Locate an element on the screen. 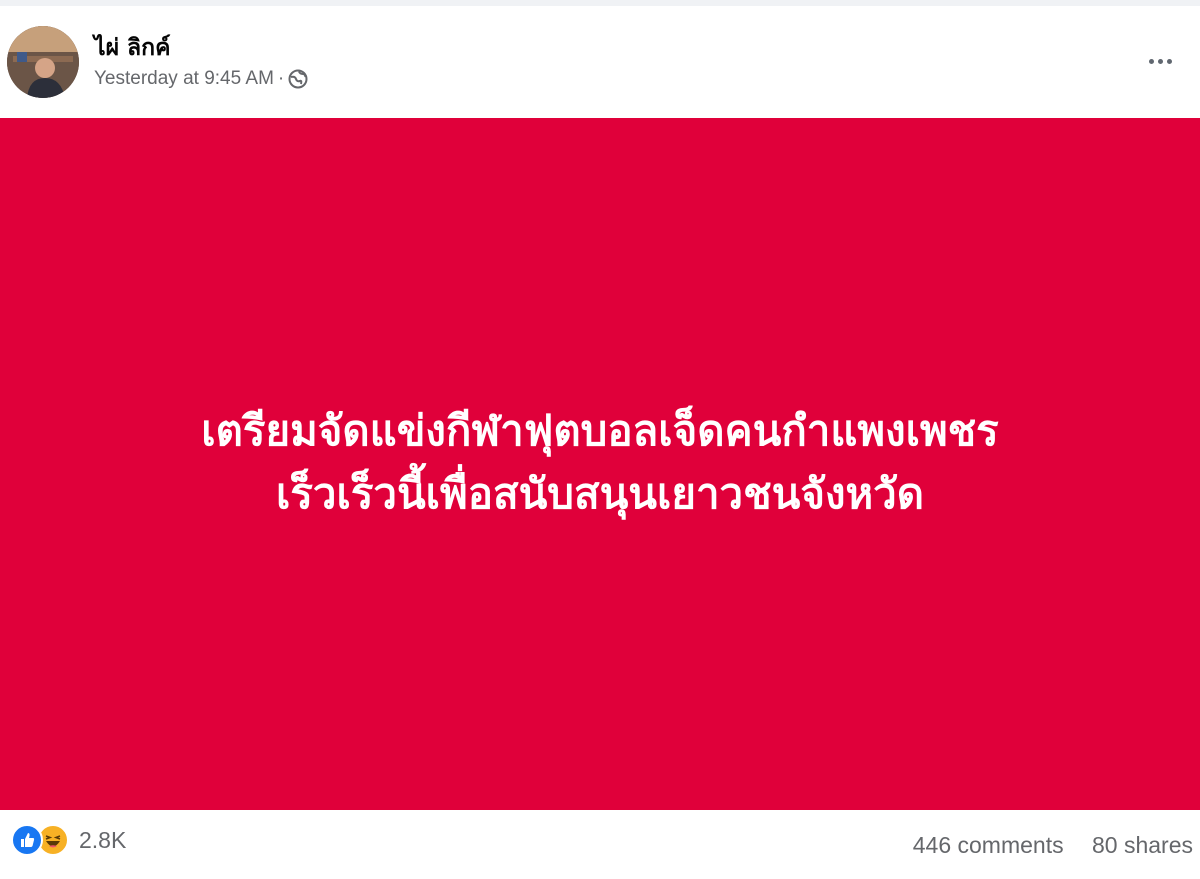 The height and width of the screenshot is (879, 1200). avatar-photo is located at coordinates (43, 62).